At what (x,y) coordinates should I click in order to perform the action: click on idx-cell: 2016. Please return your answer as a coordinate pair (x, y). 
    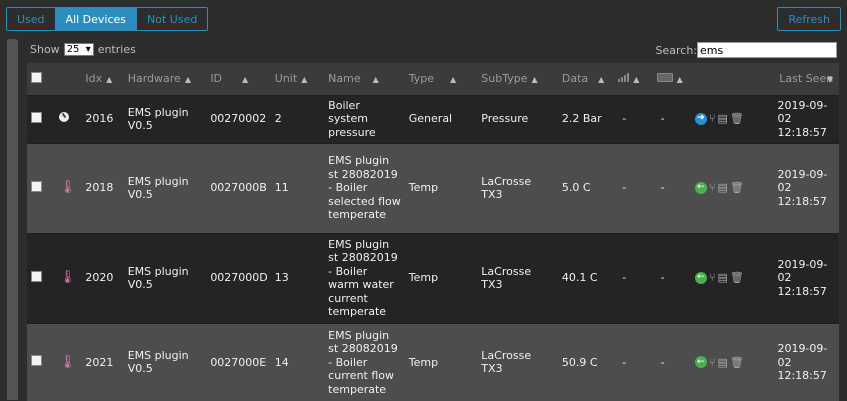
    Looking at the image, I should click on (102, 118).